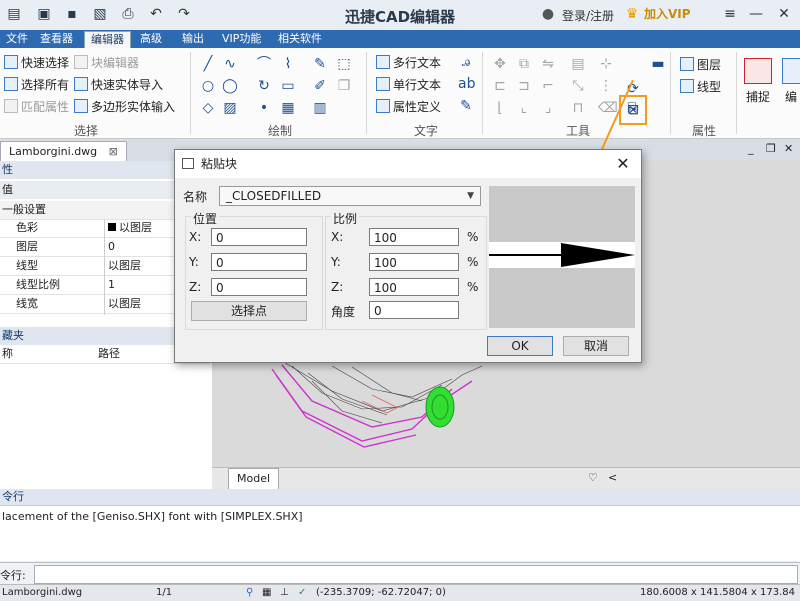  What do you see at coordinates (350, 196) in the screenshot?
I see `block-name-select: _CLOSEDFILLED ▼` at bounding box center [350, 196].